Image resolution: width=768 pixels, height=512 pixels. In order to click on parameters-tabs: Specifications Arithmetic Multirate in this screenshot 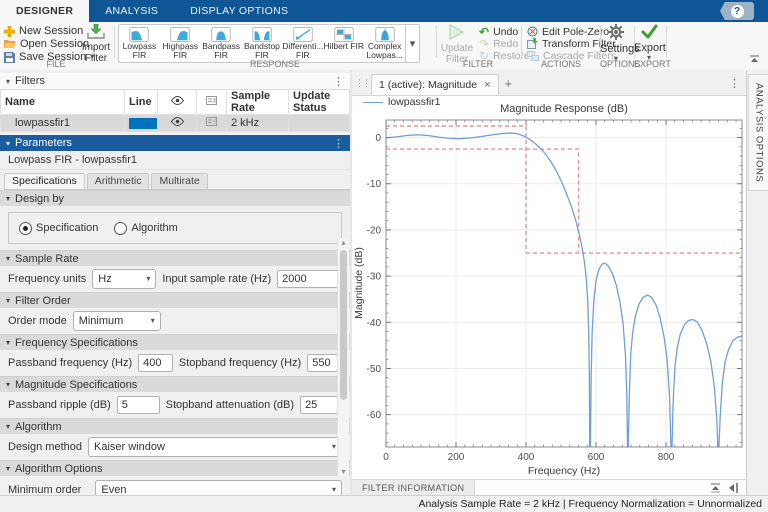, I will do `click(177, 181)`.